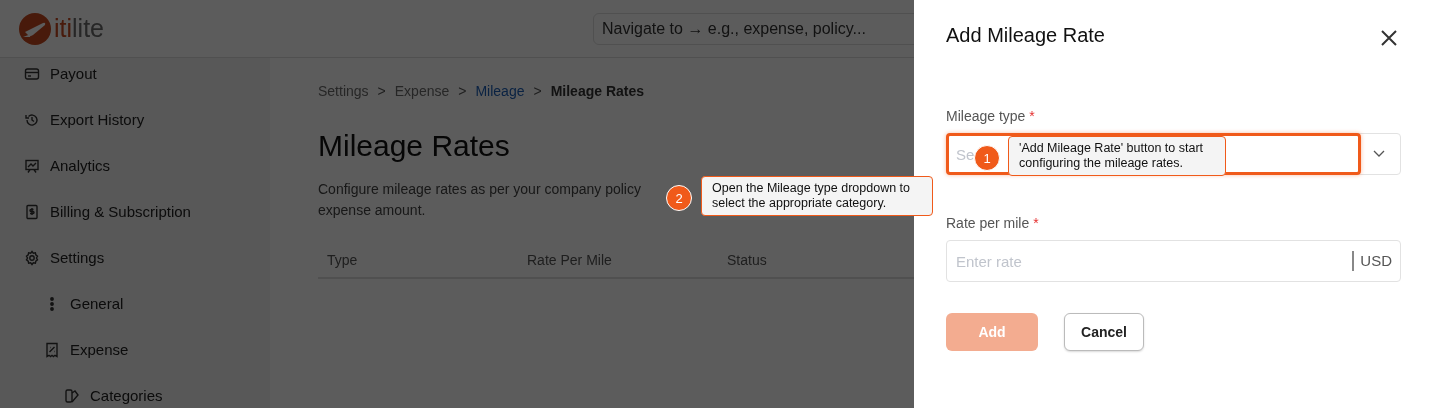 This screenshot has height=408, width=1440. I want to click on field-label: Rate per mile *, so click(993, 223).